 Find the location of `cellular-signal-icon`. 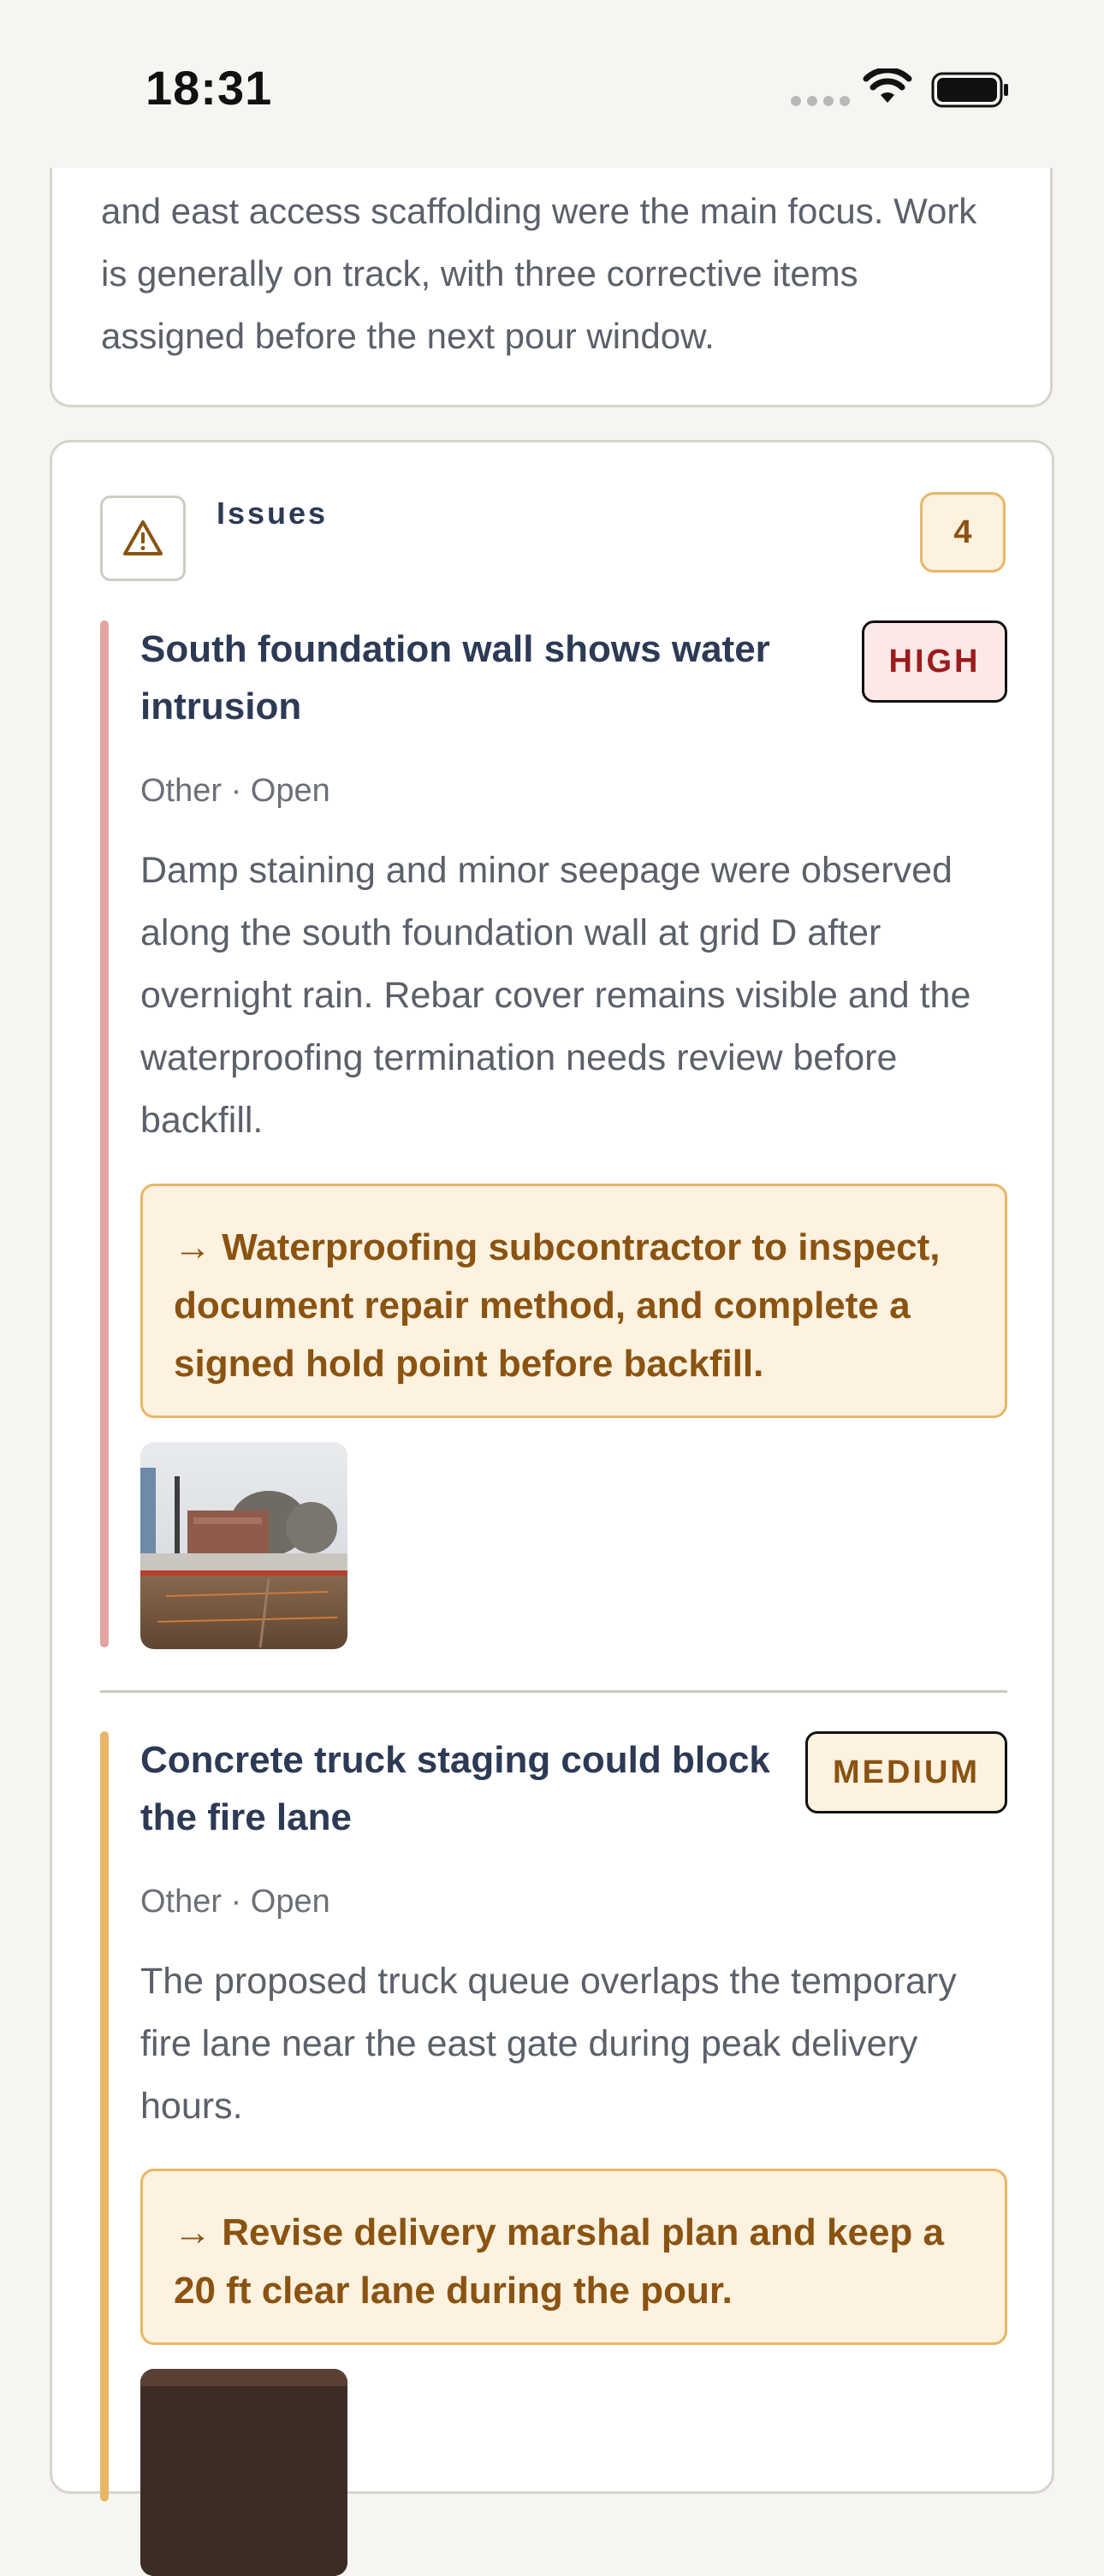

cellular-signal-icon is located at coordinates (820, 101).